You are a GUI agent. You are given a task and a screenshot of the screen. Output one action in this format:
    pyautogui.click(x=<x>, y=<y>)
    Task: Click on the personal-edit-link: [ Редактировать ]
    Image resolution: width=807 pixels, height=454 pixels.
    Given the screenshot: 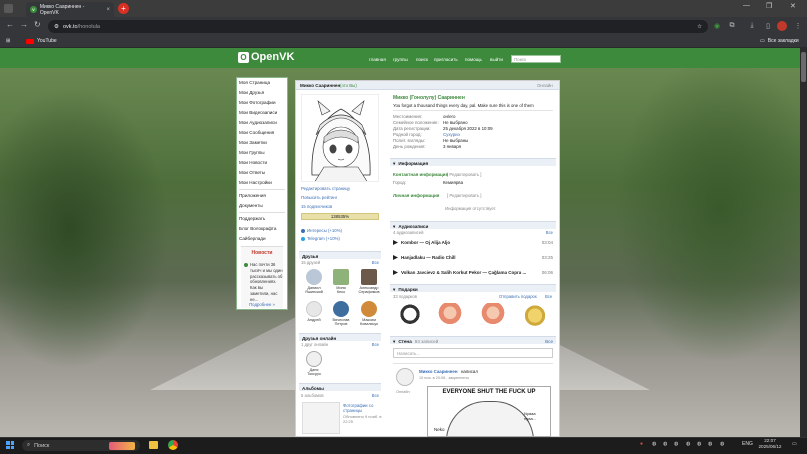 What is the action you would take?
    pyautogui.click(x=464, y=195)
    